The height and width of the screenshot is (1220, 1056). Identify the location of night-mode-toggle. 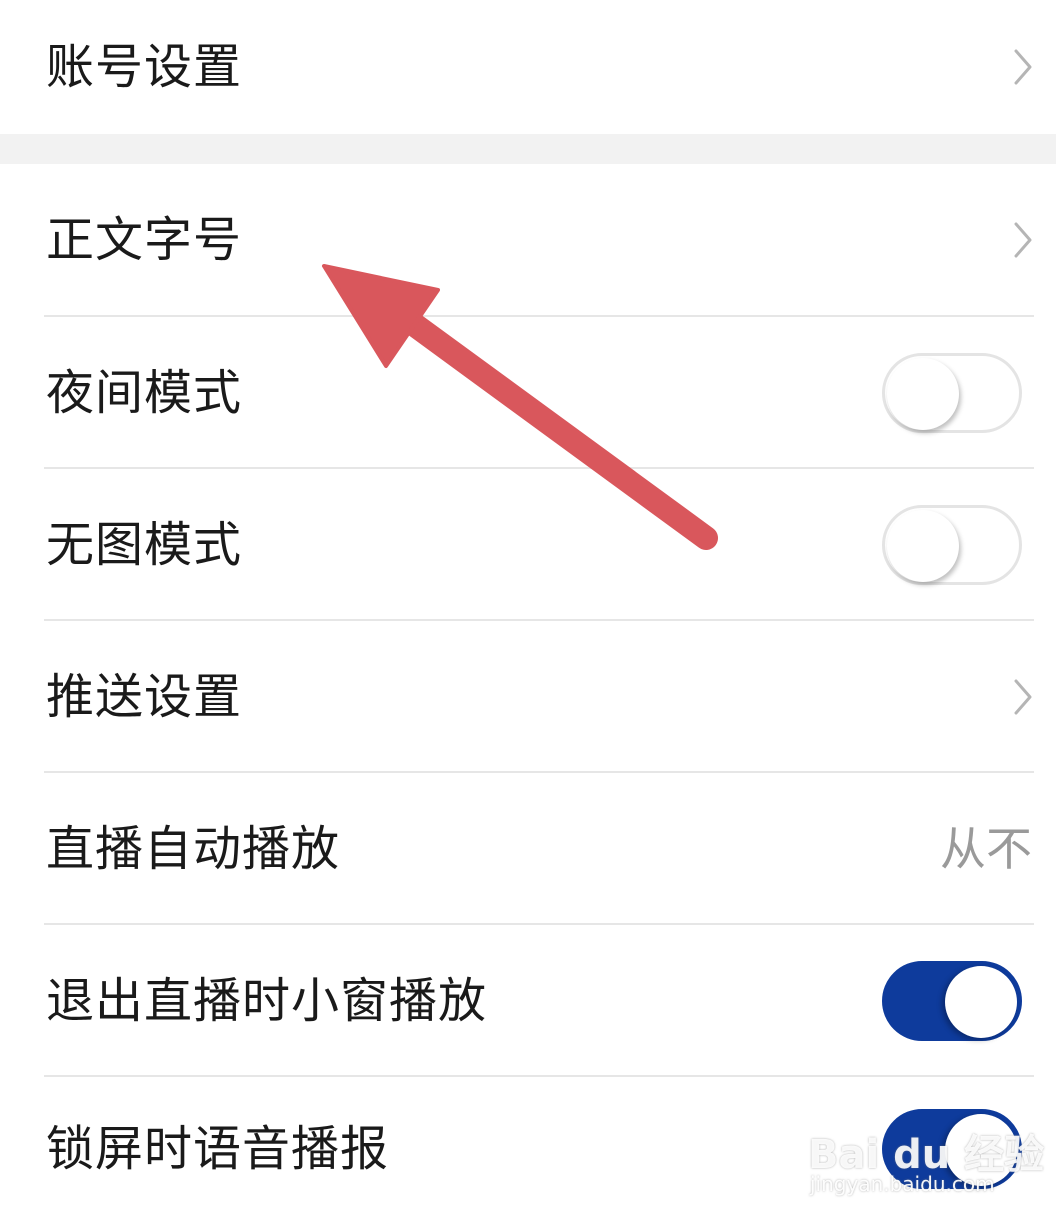
(952, 393).